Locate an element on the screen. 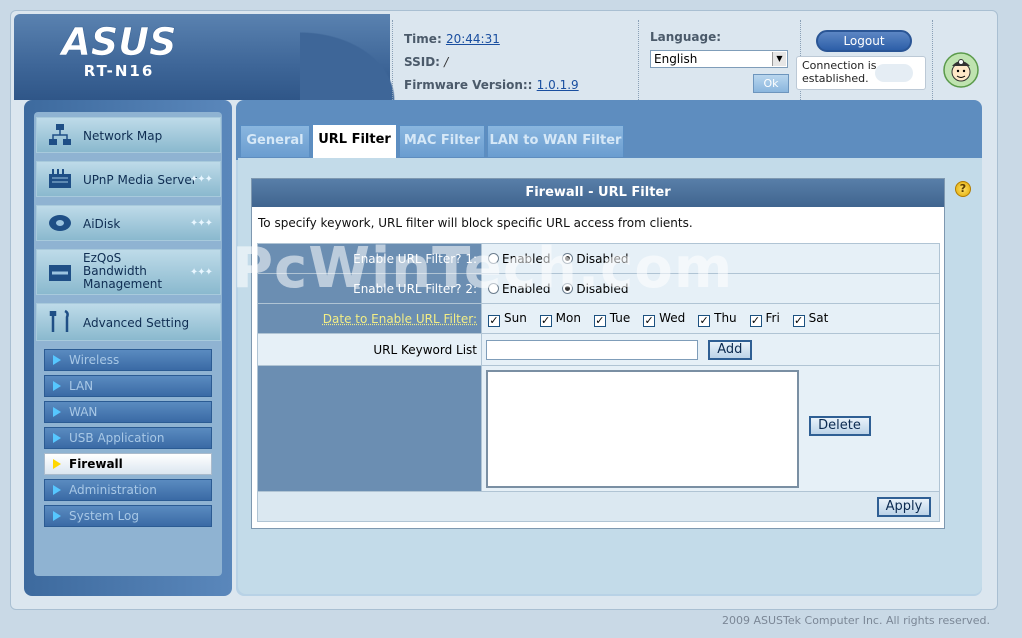 The height and width of the screenshot is (638, 1022). day-checkbox-mon: ✓ is located at coordinates (545, 320).